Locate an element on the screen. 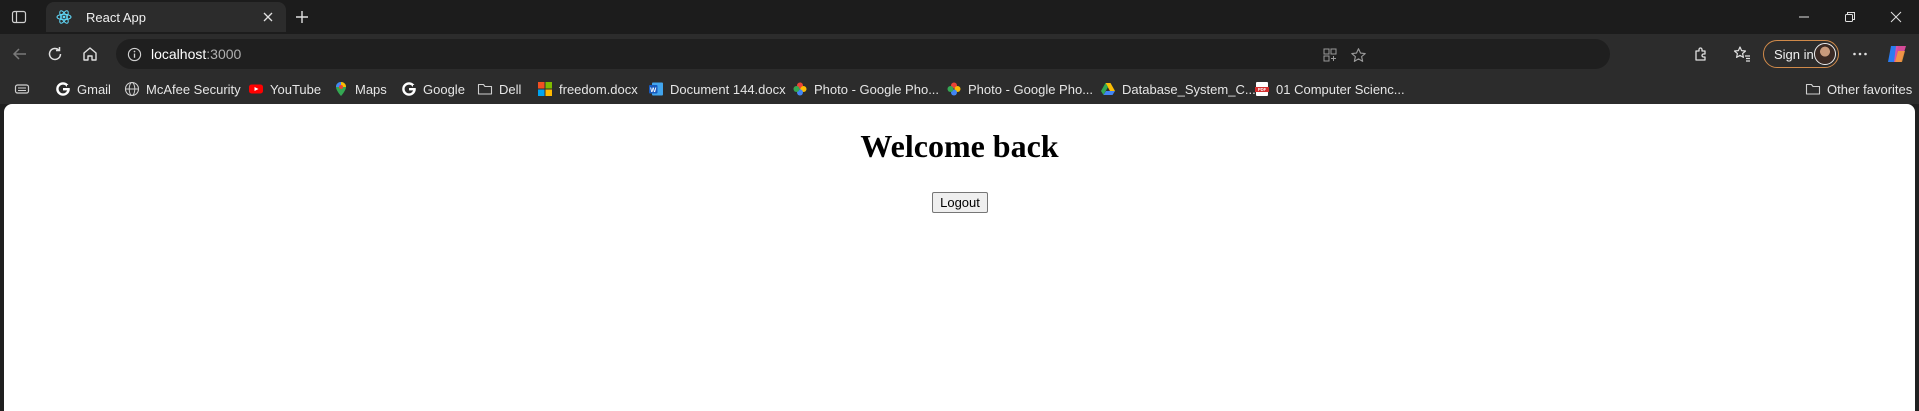  close-tab-icon is located at coordinates (268, 17).